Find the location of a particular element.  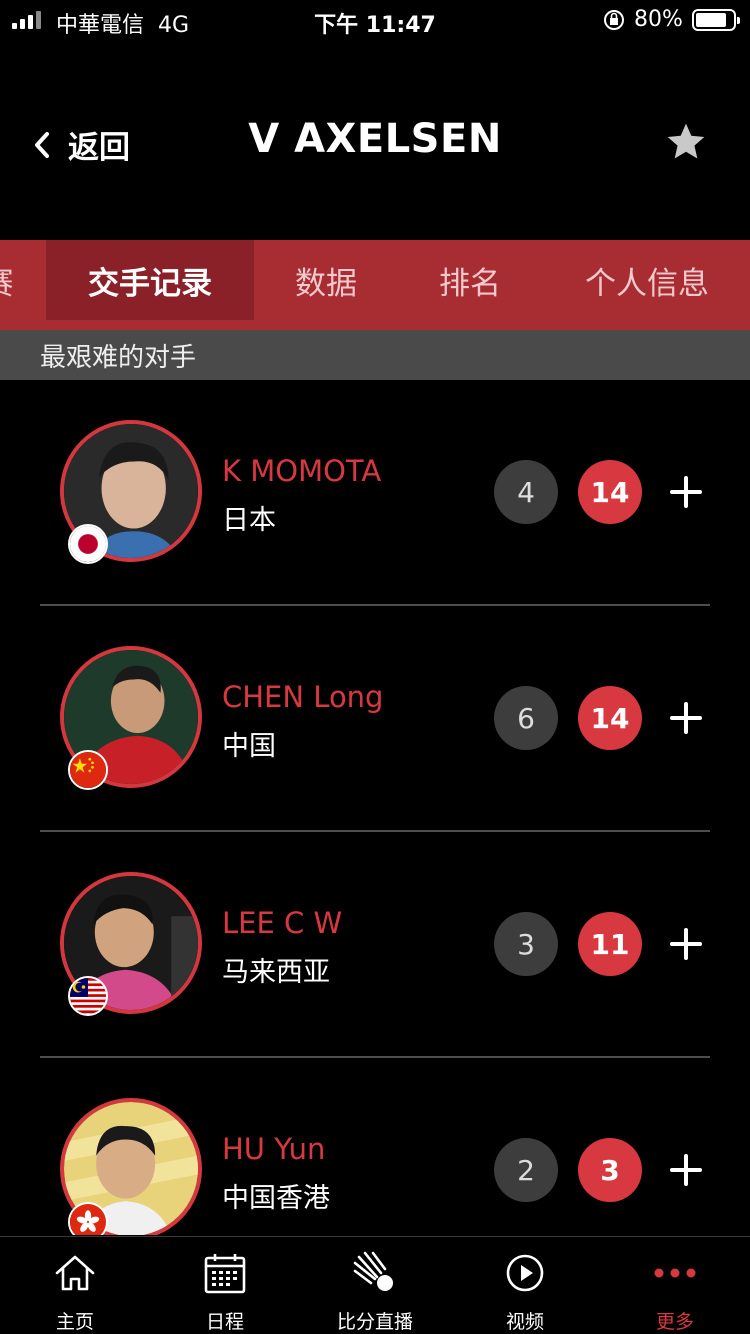

opponent-name: LEE C W is located at coordinates (282, 923).